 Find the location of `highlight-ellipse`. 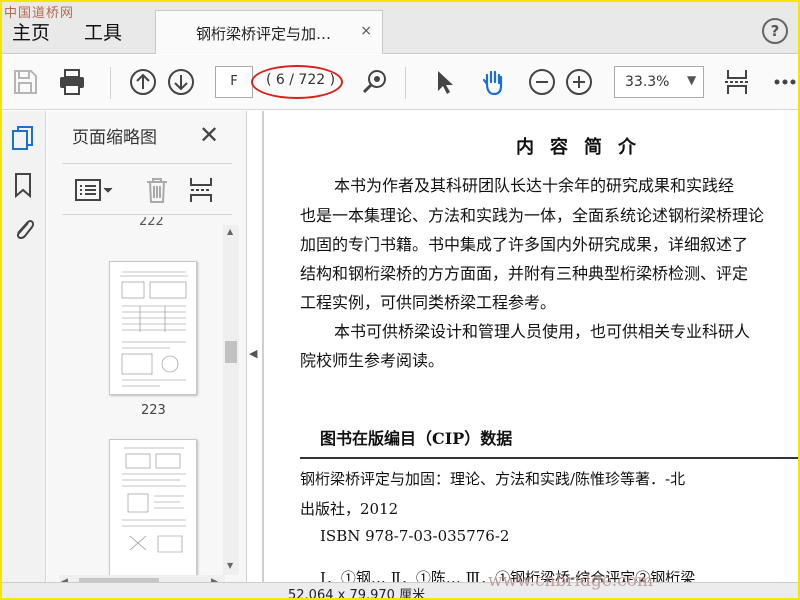

highlight-ellipse is located at coordinates (297, 82).